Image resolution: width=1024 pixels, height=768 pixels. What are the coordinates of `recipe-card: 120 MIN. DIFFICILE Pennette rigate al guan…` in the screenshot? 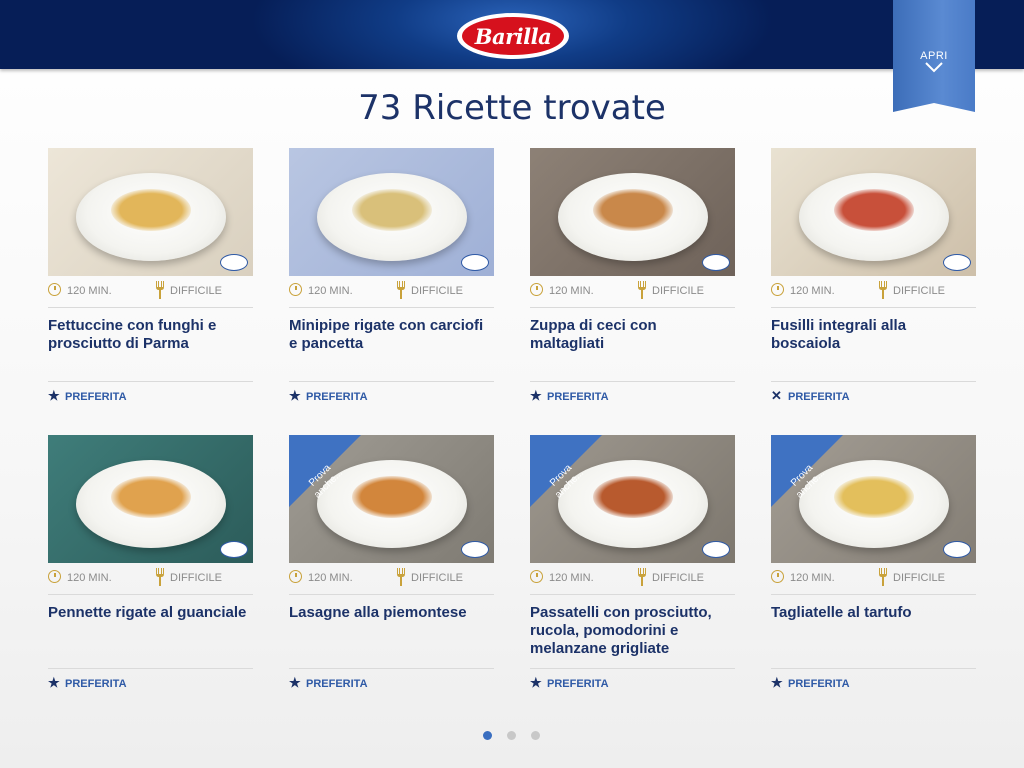 It's located at (150, 566).